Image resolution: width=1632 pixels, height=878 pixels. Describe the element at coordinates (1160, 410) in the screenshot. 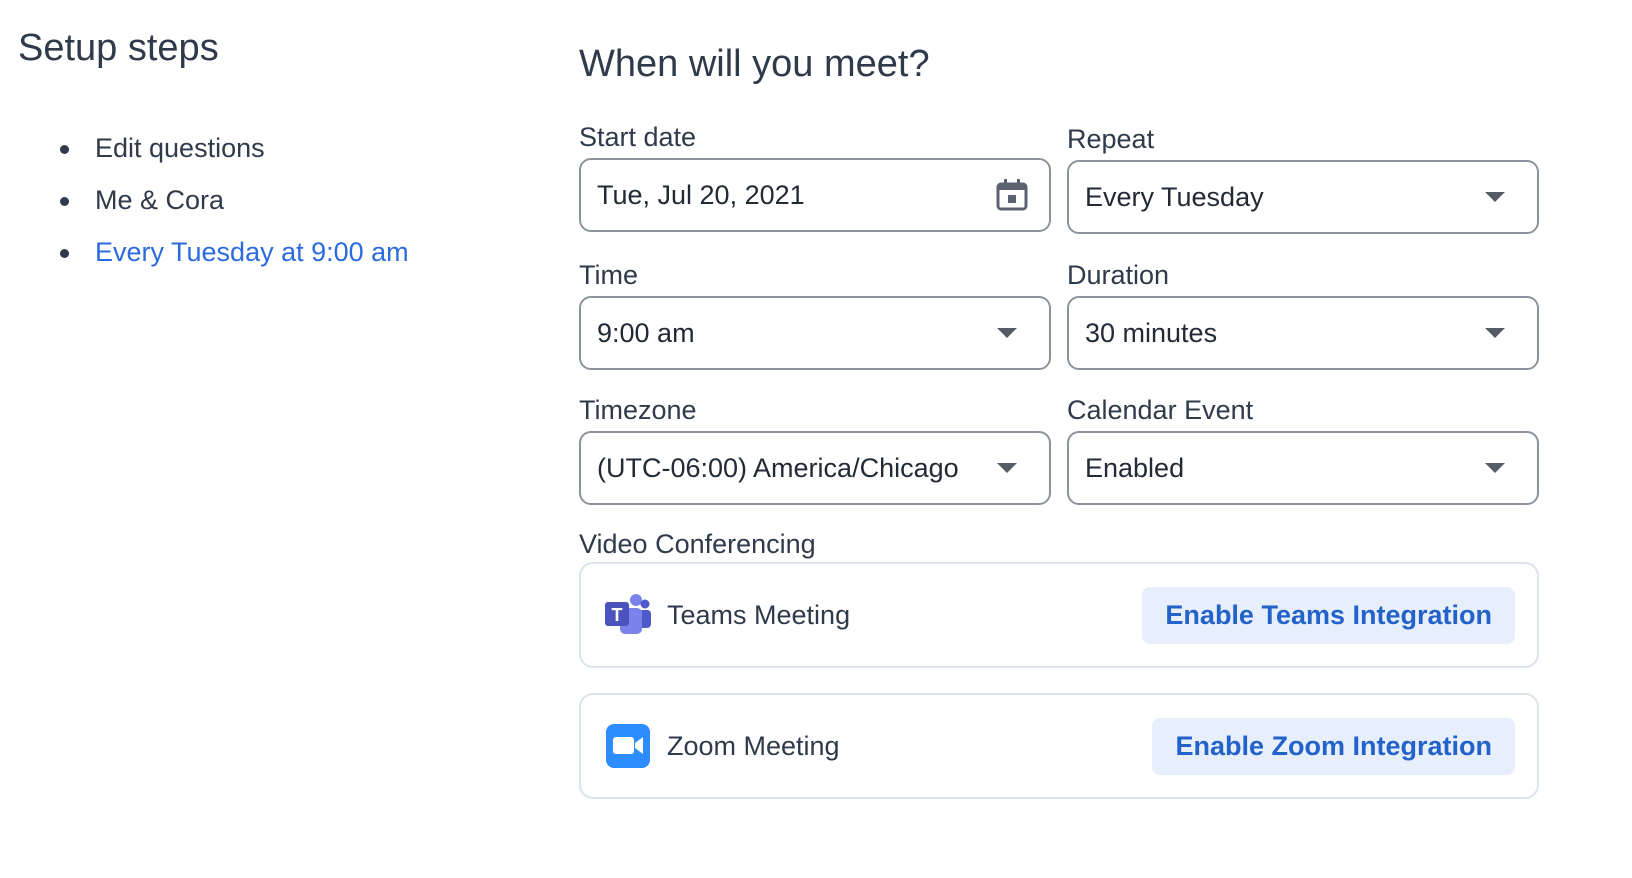

I see `calendar-event-label: Calendar Event` at that location.